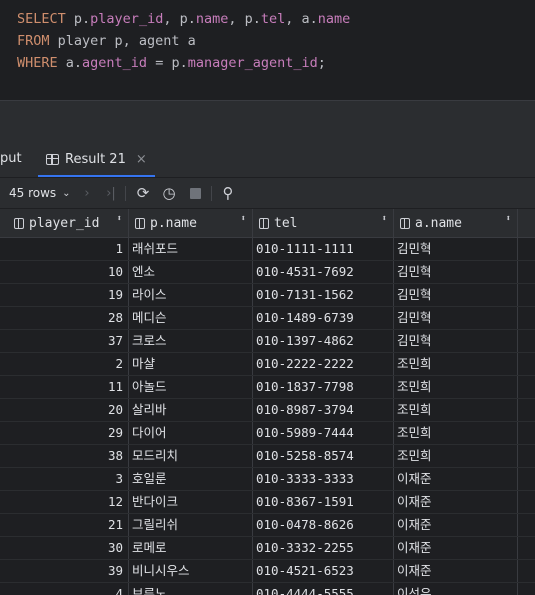  I want to click on table-row: 21 그릴리쉬 010-0478-8626 이재준, so click(267, 525).